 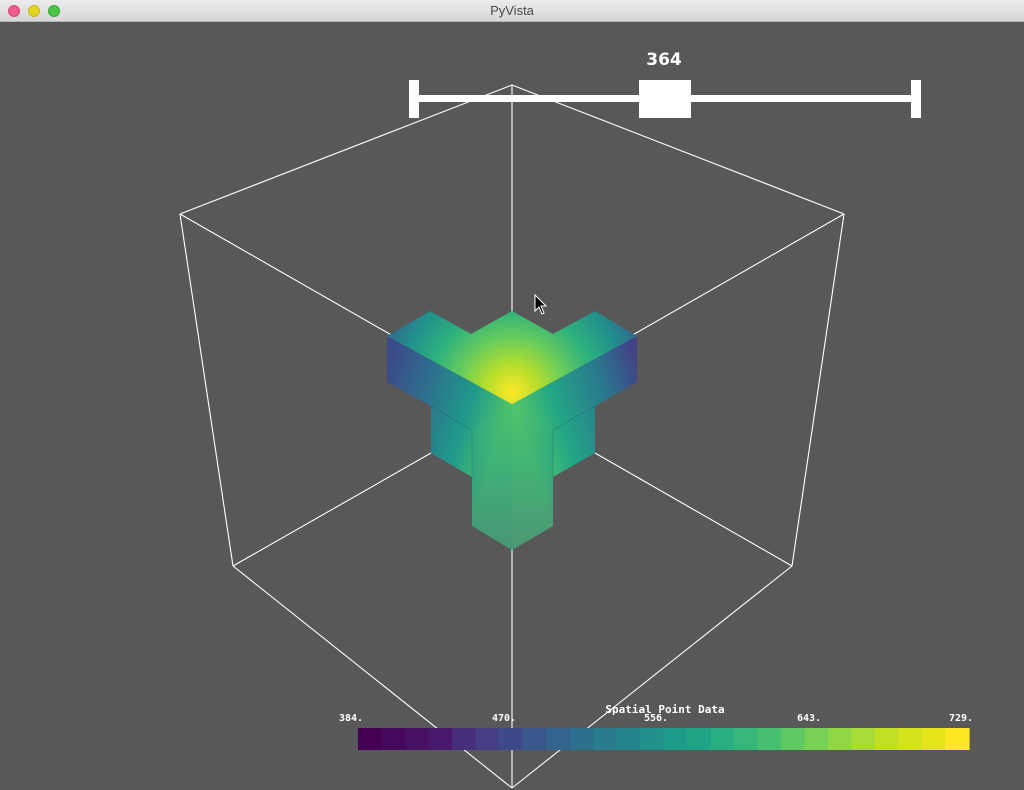 I want to click on clipped-mesh, so click(x=512, y=430).